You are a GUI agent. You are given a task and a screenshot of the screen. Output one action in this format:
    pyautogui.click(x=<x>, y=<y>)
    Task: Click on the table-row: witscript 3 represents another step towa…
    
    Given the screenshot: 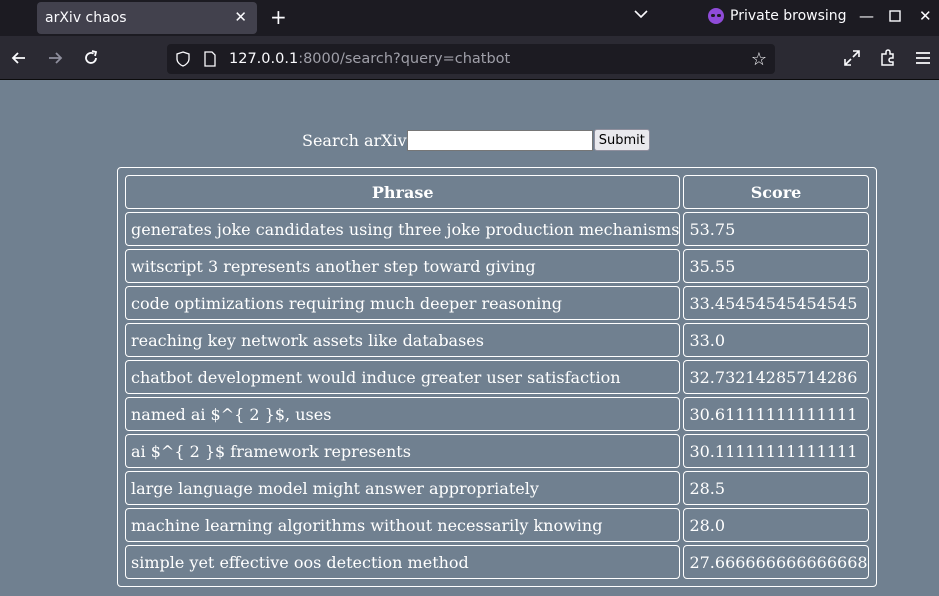 What is the action you would take?
    pyautogui.click(x=497, y=266)
    